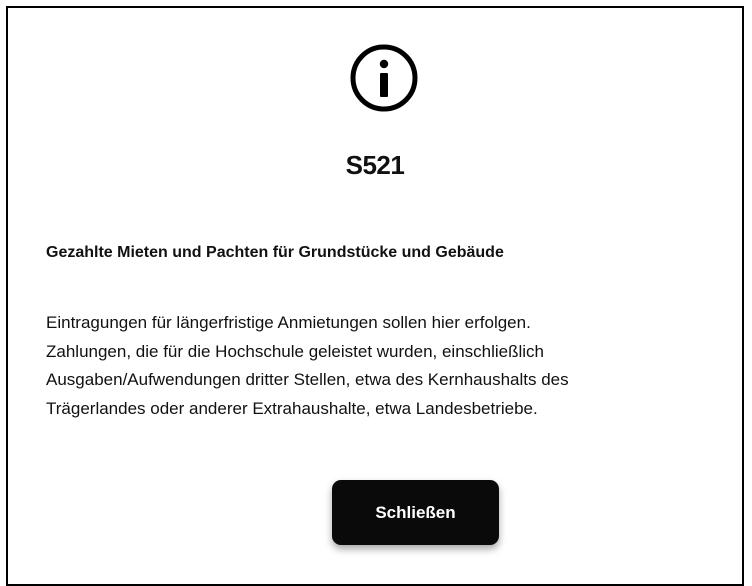 The width and height of the screenshot is (752, 586). What do you see at coordinates (375, 165) in the screenshot?
I see `dialog-code: S521` at bounding box center [375, 165].